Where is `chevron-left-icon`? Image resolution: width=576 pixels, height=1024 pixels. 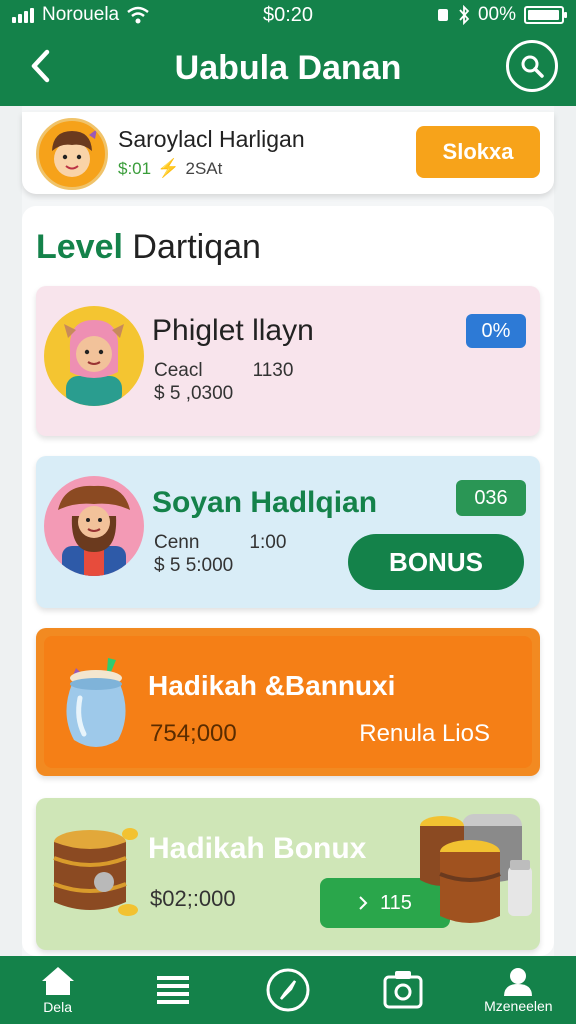
chevron-left-icon is located at coordinates (40, 66).